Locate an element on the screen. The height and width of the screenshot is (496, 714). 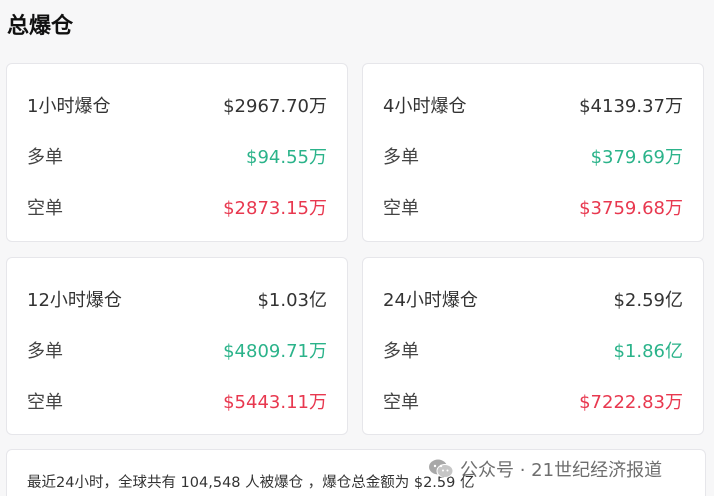
long-value: $4809.71万 is located at coordinates (275, 351).